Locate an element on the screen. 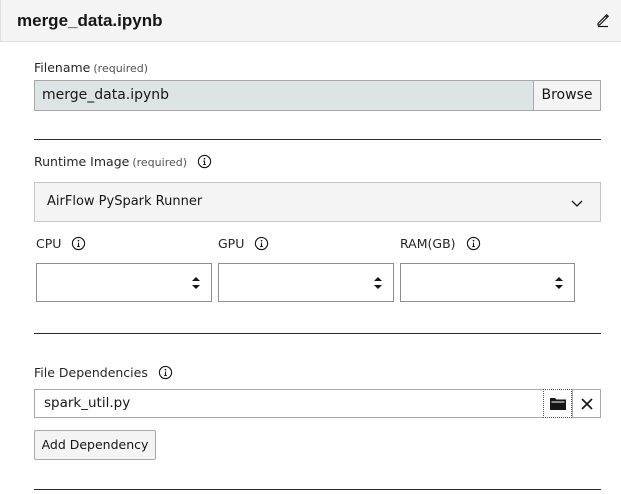 The height and width of the screenshot is (494, 621). add-dependency-button: Add Dependency is located at coordinates (95, 445).